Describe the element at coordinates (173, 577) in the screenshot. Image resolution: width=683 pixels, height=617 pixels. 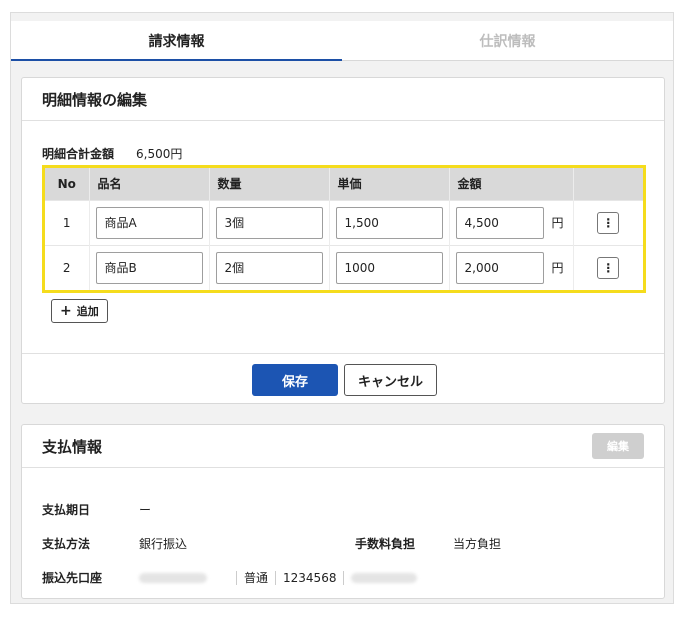
I see `bank-name-redacted` at that location.